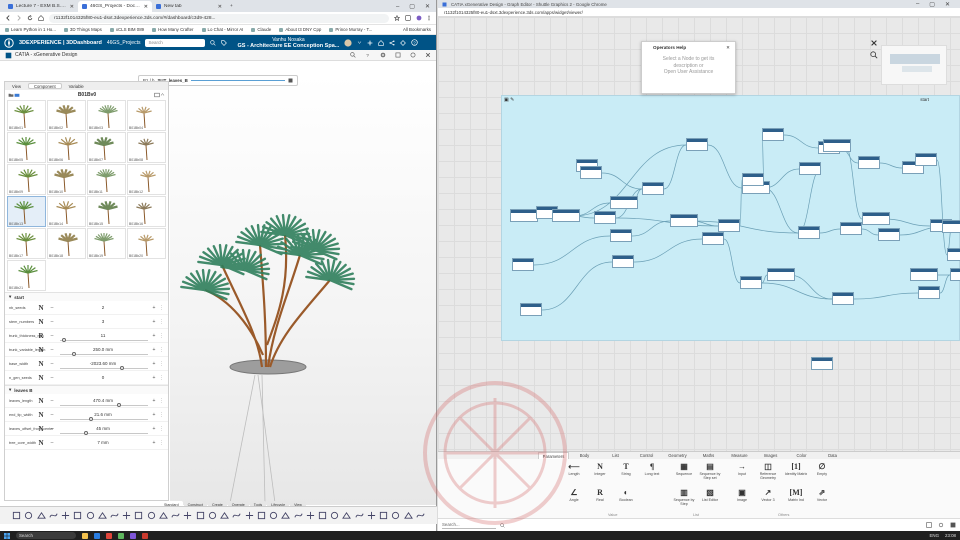  I want to click on operators-tab: Geometry, so click(677, 455).